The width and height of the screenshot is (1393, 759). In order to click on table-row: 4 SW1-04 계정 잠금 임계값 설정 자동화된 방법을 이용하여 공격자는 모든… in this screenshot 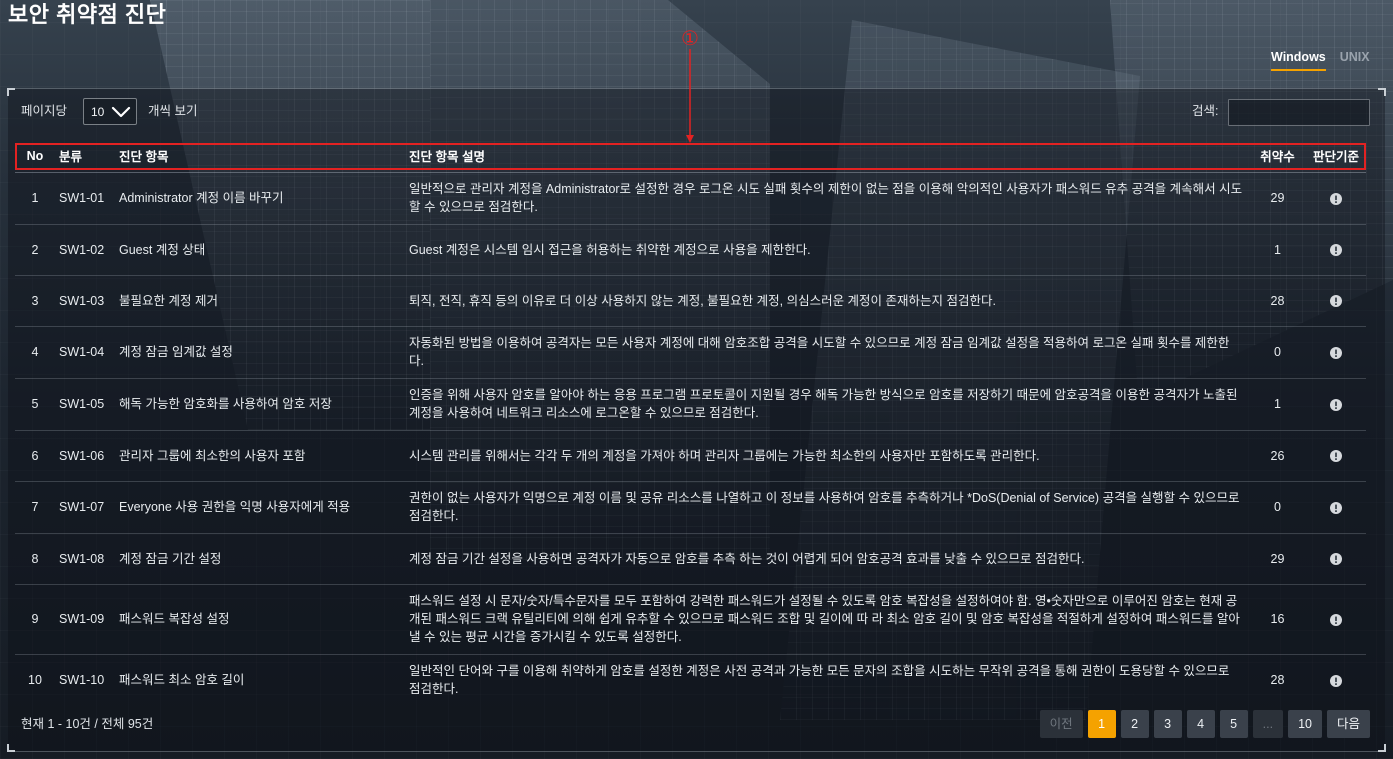, I will do `click(690, 352)`.